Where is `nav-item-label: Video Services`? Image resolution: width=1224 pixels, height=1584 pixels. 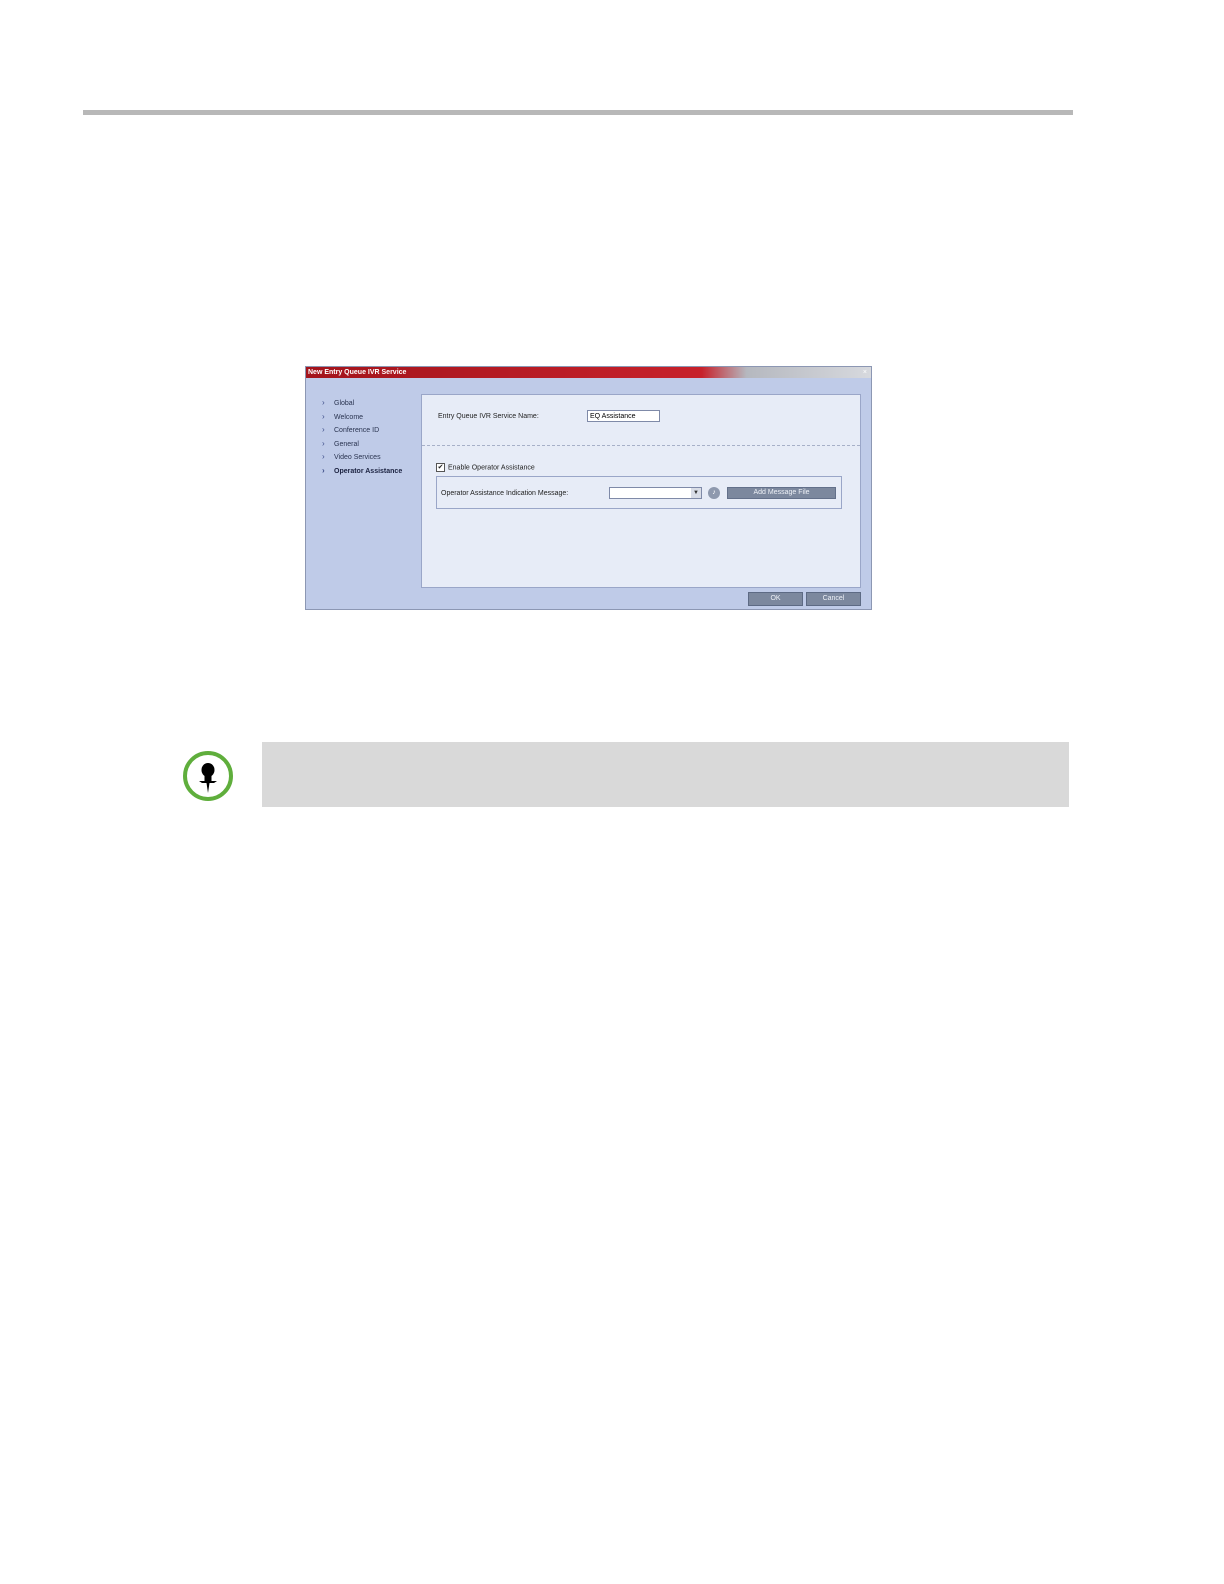 nav-item-label: Video Services is located at coordinates (357, 457).